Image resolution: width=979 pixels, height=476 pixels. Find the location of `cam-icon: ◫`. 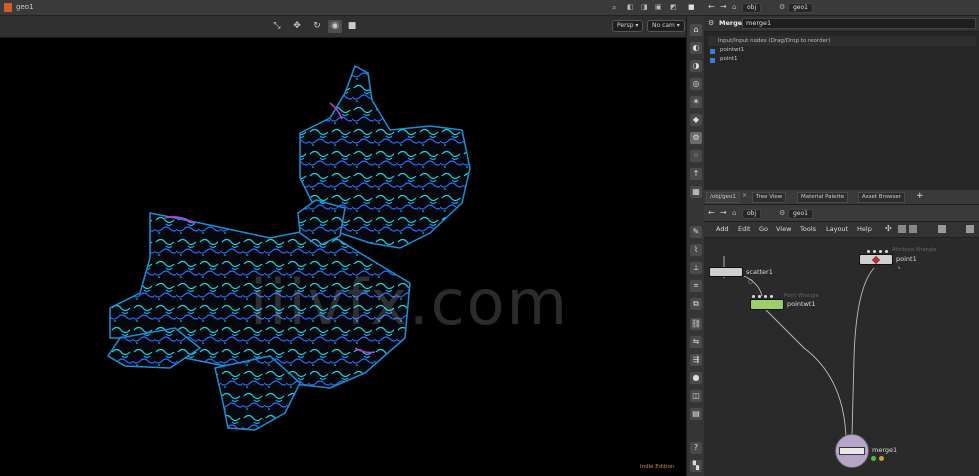

cam-icon: ◫ is located at coordinates (696, 396).